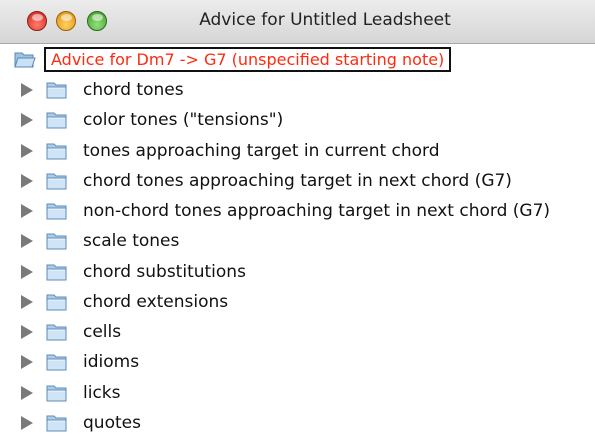 Image resolution: width=595 pixels, height=441 pixels. Describe the element at coordinates (131, 241) in the screenshot. I see `tree-node-label: scale tones` at that location.